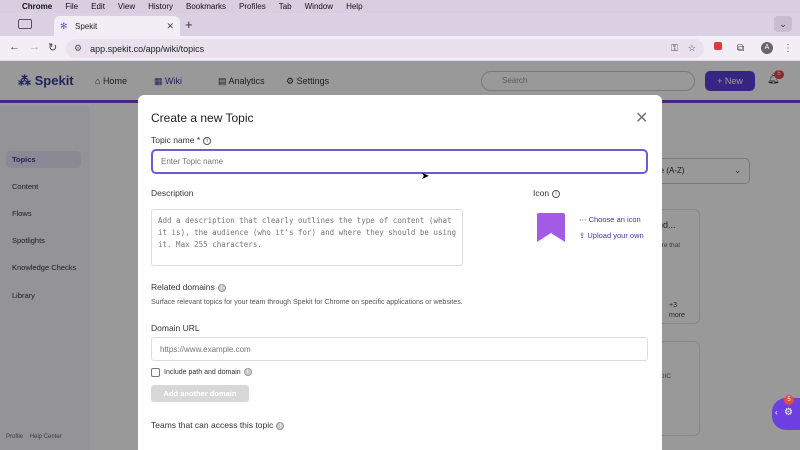  What do you see at coordinates (615, 235) in the screenshot?
I see `upload-own-text: Upload your own` at bounding box center [615, 235].